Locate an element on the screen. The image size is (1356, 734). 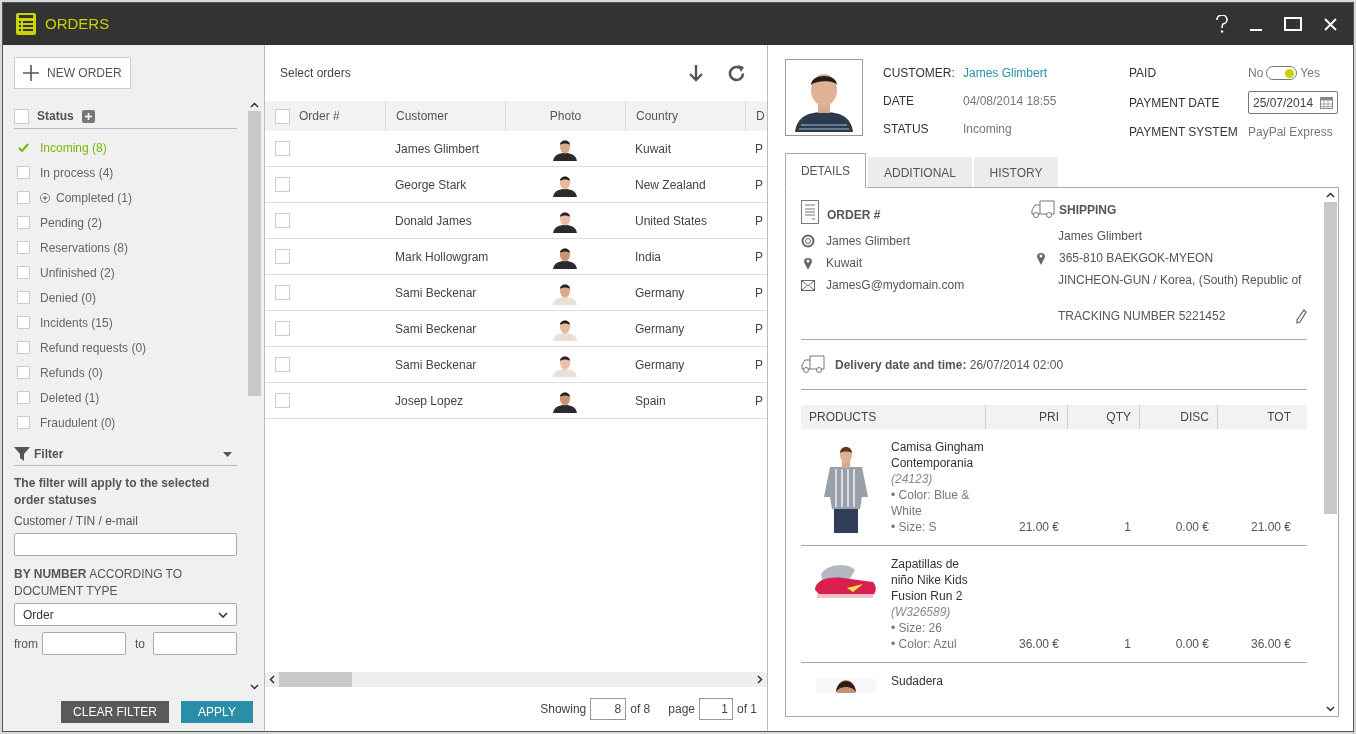
status-item: Refund requests (0) is located at coordinates (93, 347).